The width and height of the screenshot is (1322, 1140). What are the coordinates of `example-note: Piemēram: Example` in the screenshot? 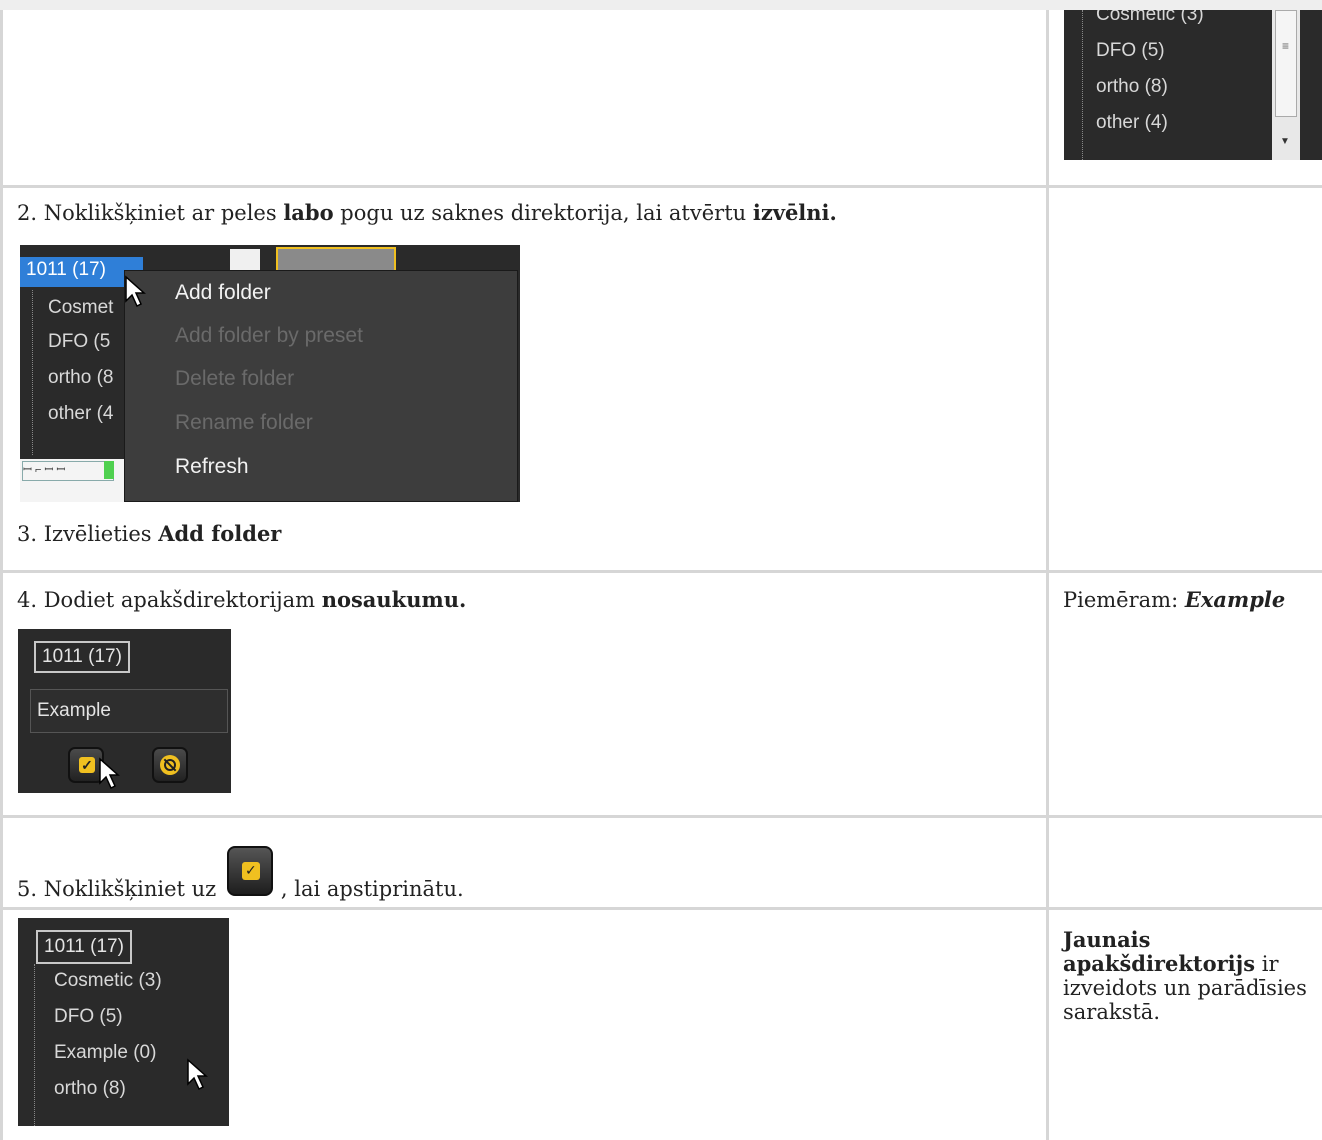 It's located at (1174, 599).